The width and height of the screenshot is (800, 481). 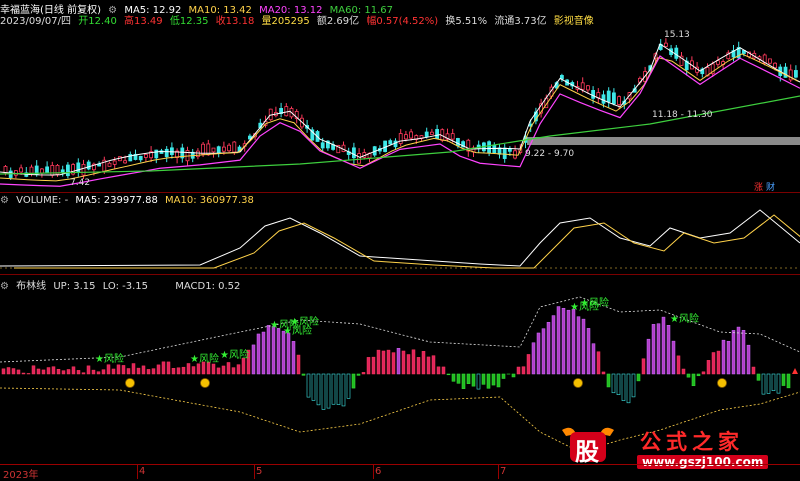 I want to click on watermark-logo: 股, so click(x=588, y=444).